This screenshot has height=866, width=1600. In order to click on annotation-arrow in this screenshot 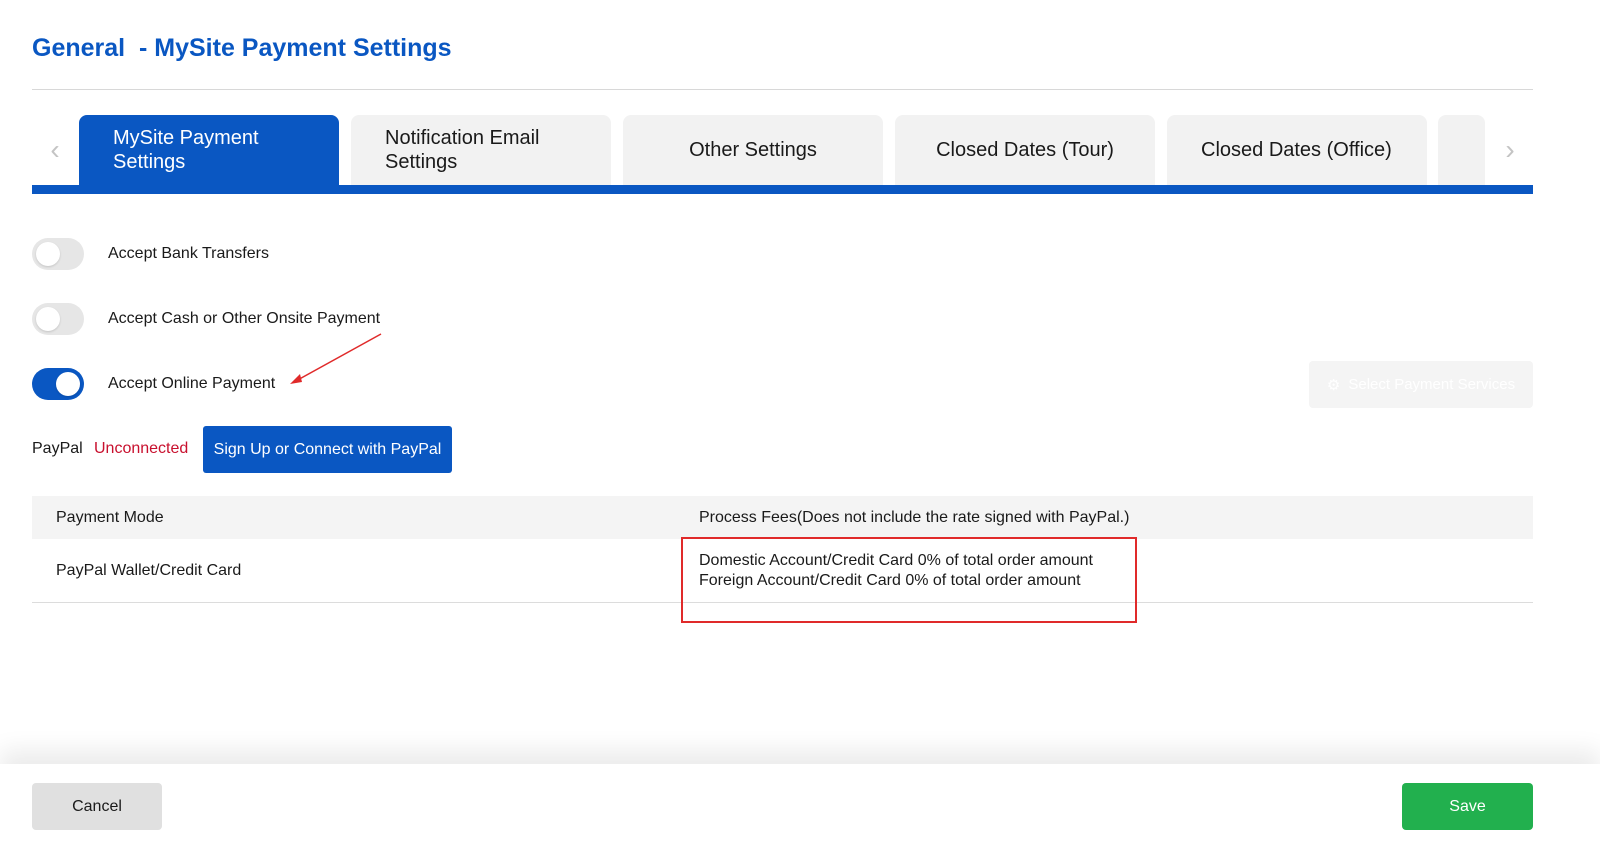, I will do `click(336, 358)`.